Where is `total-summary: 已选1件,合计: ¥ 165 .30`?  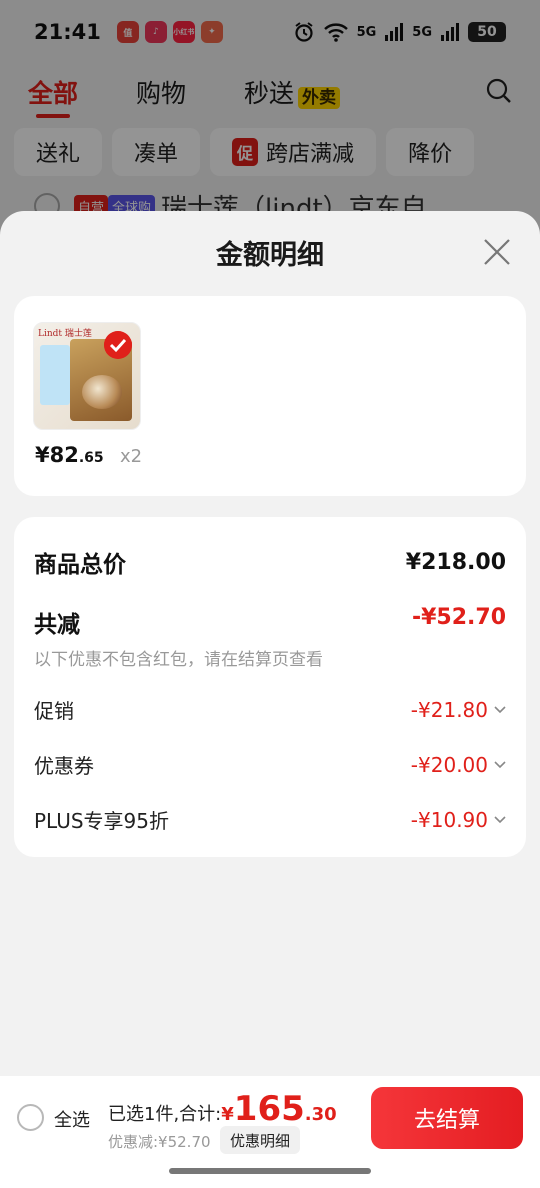
total-summary: 已选1件,合计: ¥ 165 .30 is located at coordinates (222, 1109).